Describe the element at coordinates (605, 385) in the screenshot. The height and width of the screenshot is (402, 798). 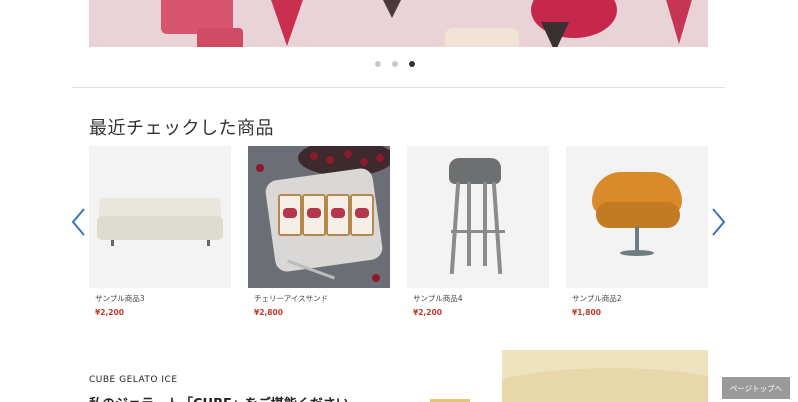
I see `gelato-wave-shape` at that location.